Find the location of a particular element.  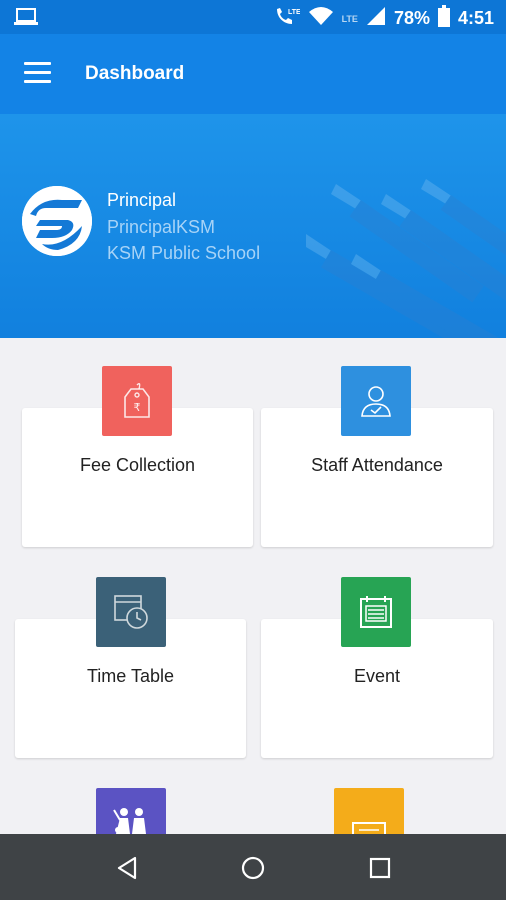

phone-lte-icon: LTE is located at coordinates (287, 18).